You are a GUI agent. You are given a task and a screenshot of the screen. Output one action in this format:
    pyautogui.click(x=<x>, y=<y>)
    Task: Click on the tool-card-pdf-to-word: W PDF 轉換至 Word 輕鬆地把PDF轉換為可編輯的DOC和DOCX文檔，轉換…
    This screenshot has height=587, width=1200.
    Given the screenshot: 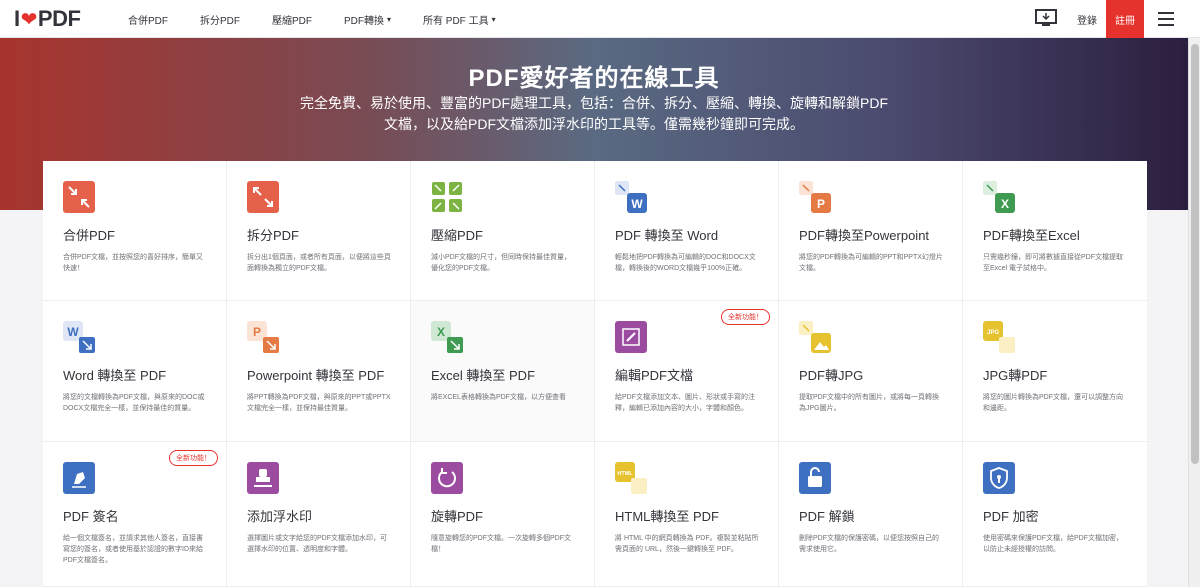 What is the action you would take?
    pyautogui.click(x=687, y=231)
    